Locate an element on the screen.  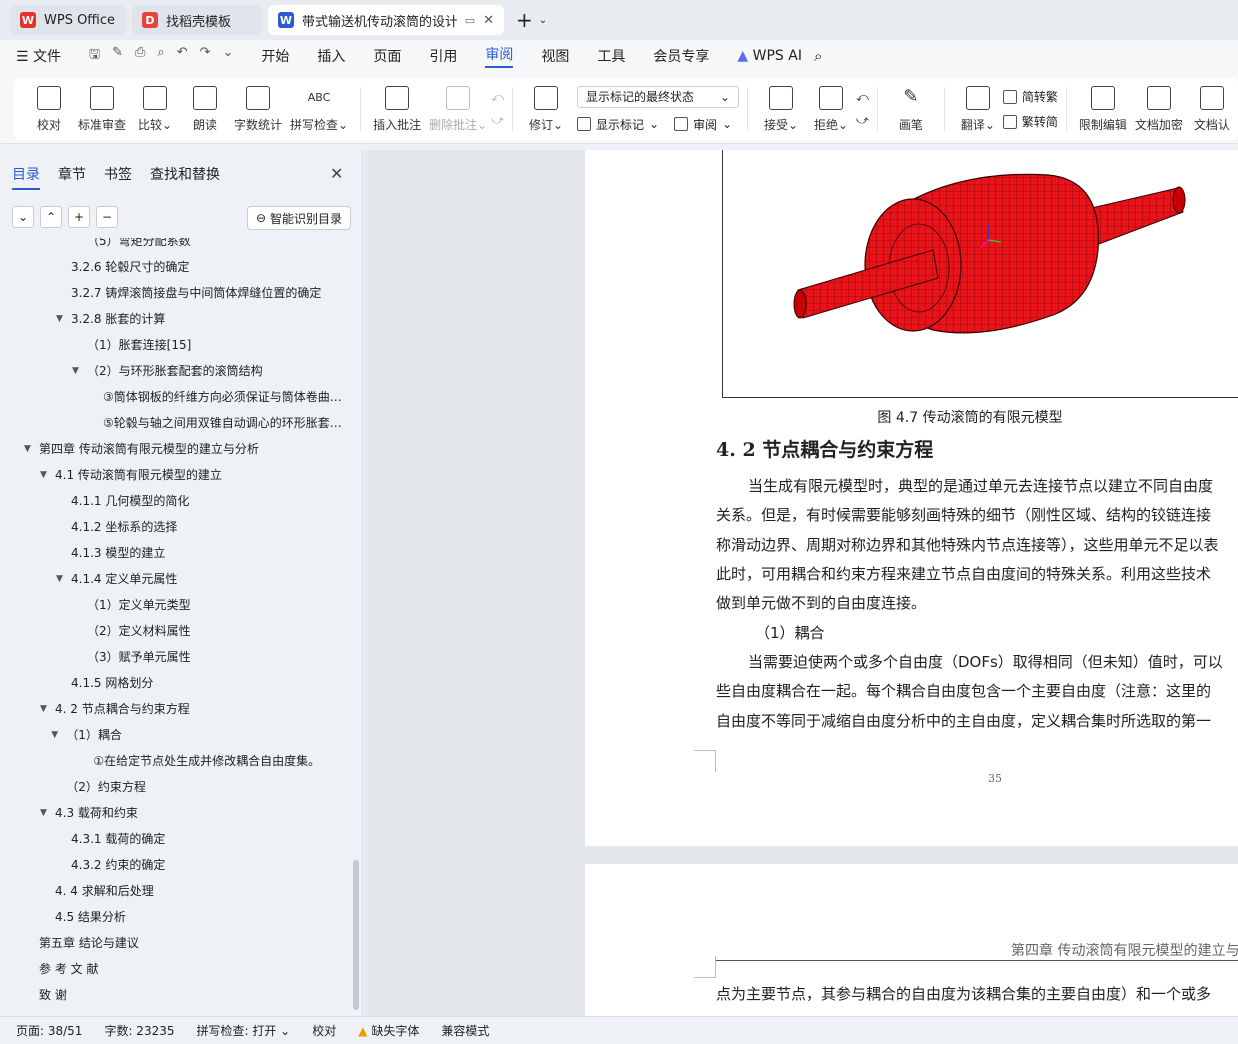
toc-item: 4. 4 求解和后处理 is located at coordinates (200, 891).